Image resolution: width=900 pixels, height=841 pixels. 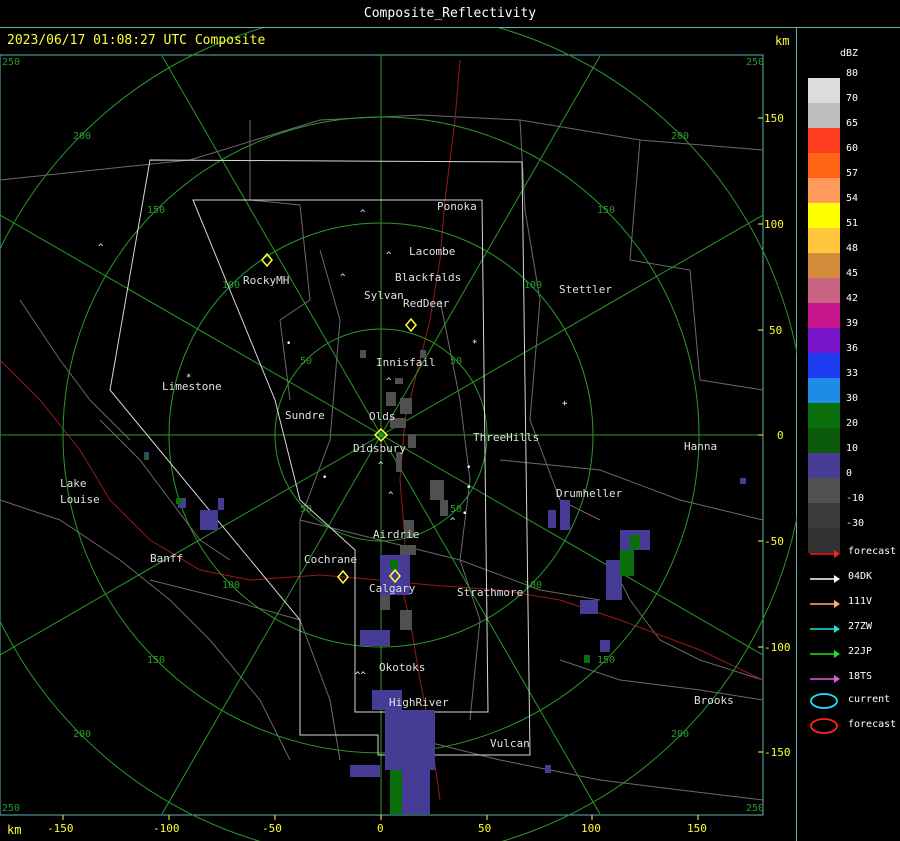 What do you see at coordinates (853, 460) in the screenshot?
I see `legend-scale-row: 10` at bounding box center [853, 460].